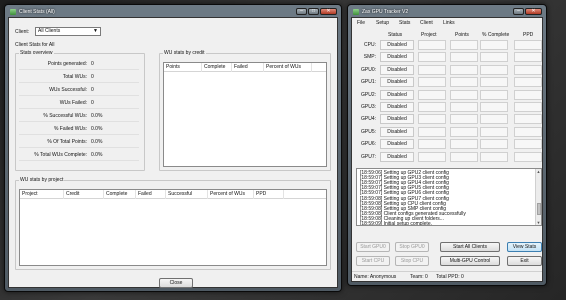 The height and width of the screenshot is (300, 566). What do you see at coordinates (184, 53) in the screenshot?
I see `wu-by-credit-title: WU stats by credit` at bounding box center [184, 53].